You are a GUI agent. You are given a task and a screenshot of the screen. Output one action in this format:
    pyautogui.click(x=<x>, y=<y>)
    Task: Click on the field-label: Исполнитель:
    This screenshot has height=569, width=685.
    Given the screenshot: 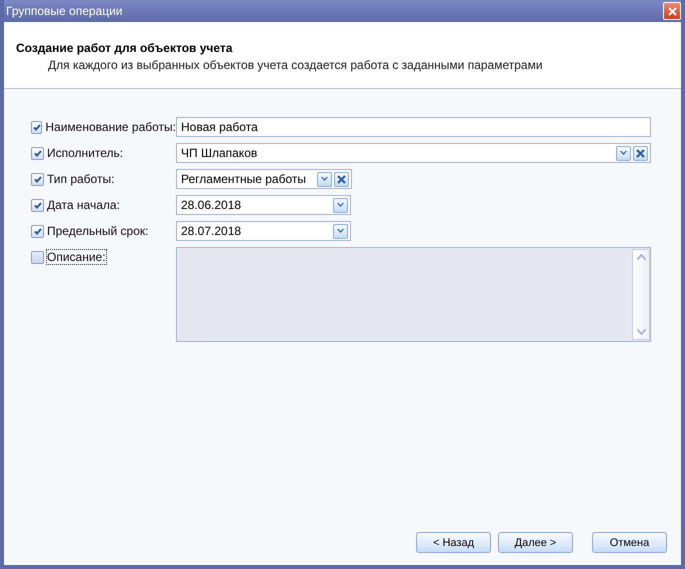 What is the action you would take?
    pyautogui.click(x=85, y=153)
    